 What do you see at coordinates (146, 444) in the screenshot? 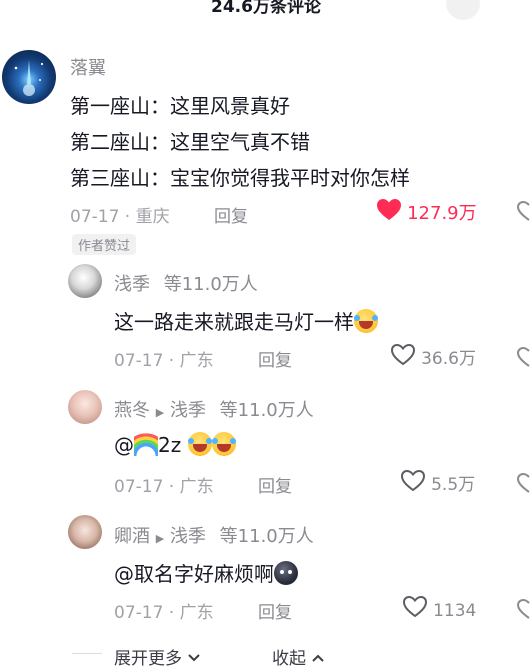
I see `rainbow-emoji-icon` at bounding box center [146, 444].